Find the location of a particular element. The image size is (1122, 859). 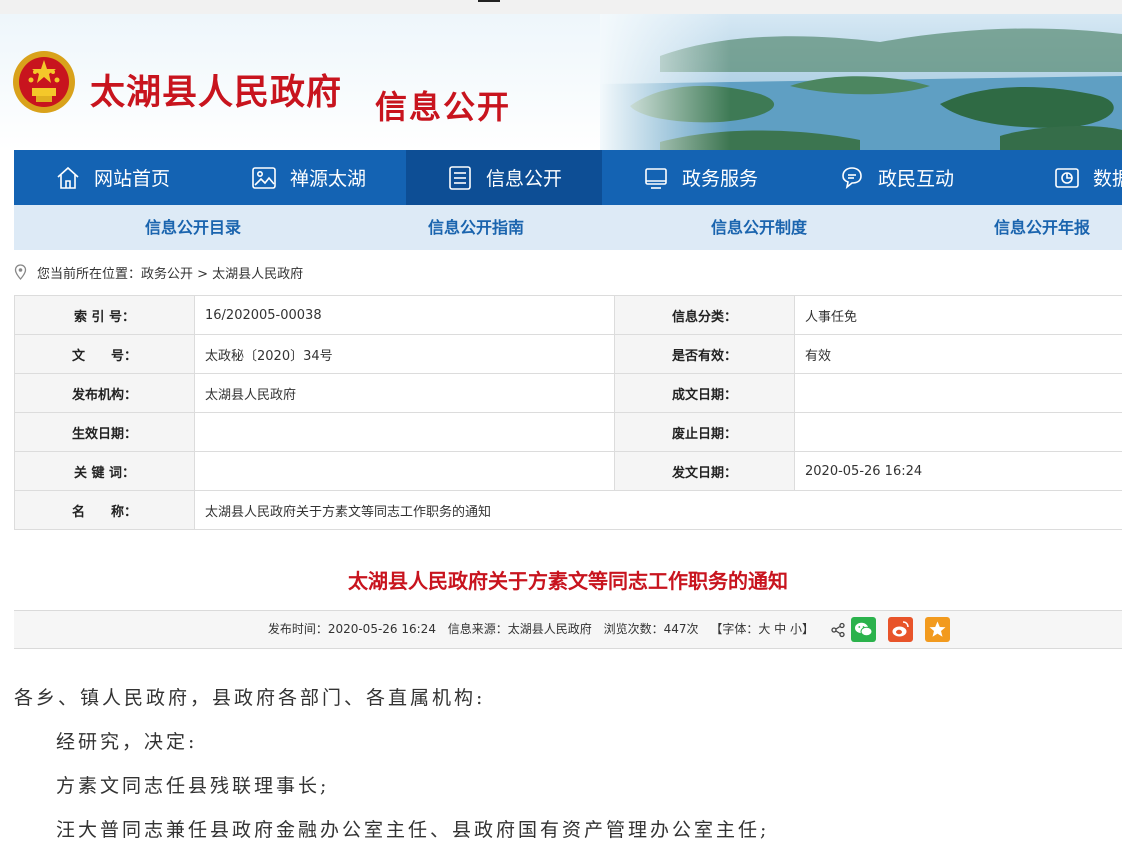

favorite-button is located at coordinates (937, 629).